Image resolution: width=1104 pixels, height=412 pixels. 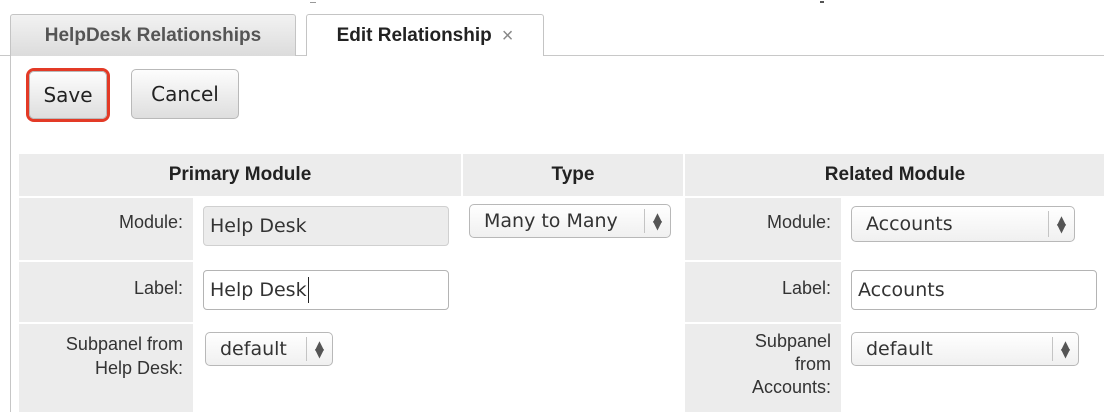 I want to click on tab-helpdesk-relationships: HelpDesk Relationships, so click(x=153, y=35).